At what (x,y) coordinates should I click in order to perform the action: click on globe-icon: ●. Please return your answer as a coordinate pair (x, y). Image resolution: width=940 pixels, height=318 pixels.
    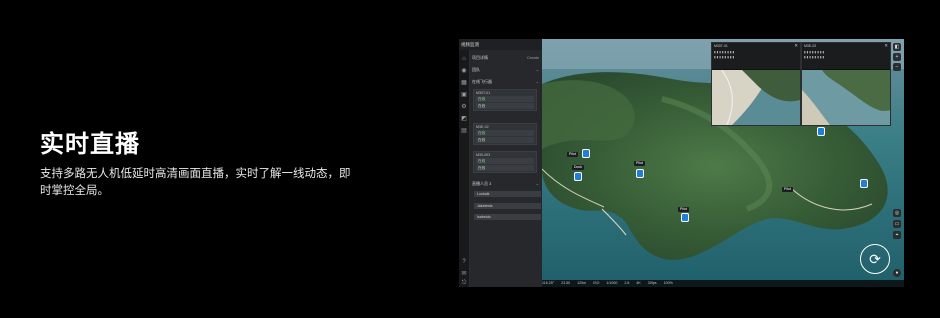
    Looking at the image, I should click on (897, 273).